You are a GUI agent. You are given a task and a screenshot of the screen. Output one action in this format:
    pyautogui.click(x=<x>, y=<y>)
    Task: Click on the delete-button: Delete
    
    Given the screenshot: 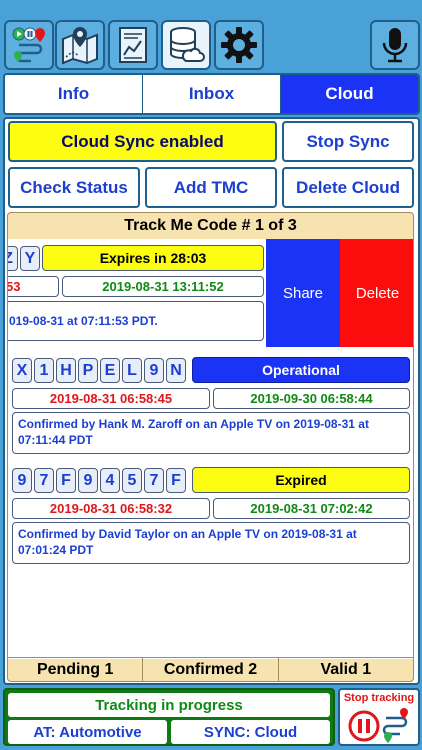 What is the action you would take?
    pyautogui.click(x=376, y=293)
    